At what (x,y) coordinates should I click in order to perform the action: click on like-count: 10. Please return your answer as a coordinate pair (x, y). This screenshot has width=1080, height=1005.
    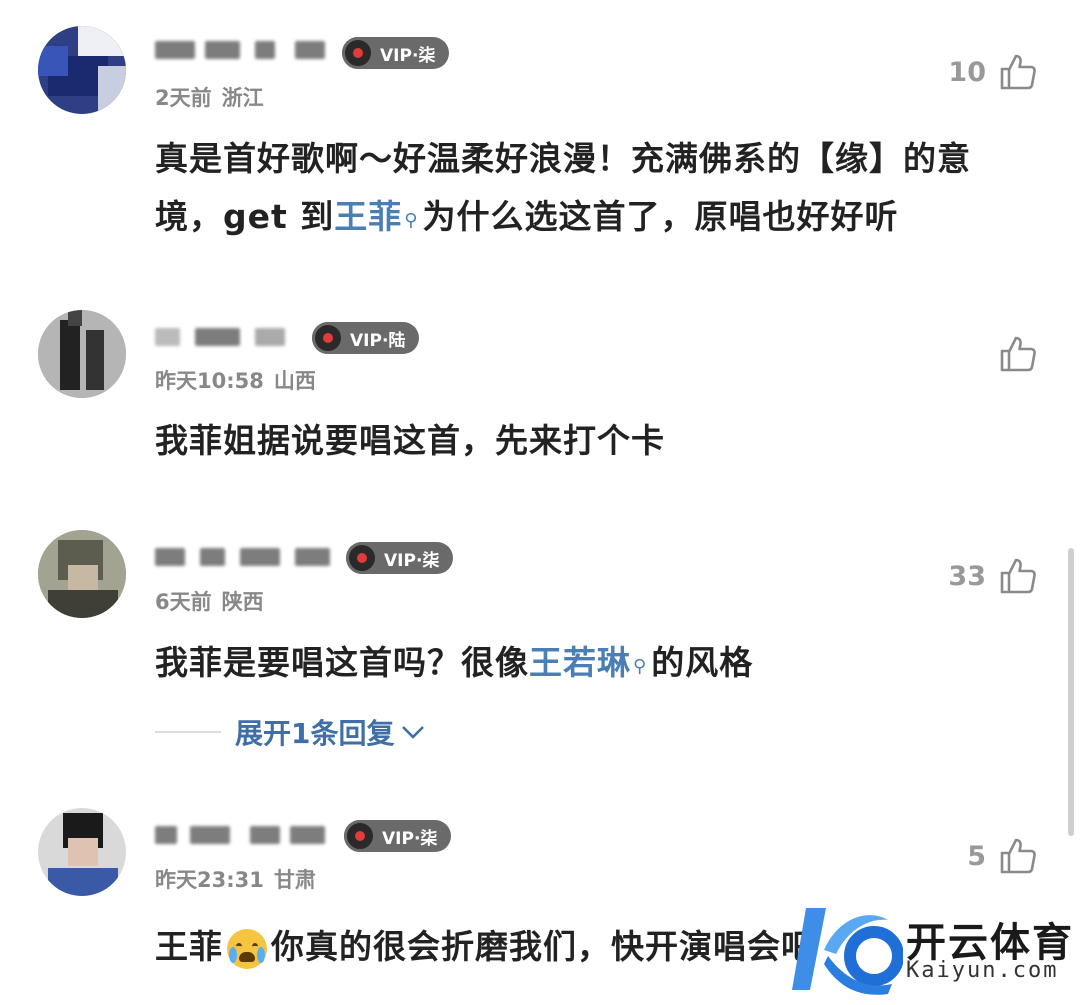
    Looking at the image, I should click on (967, 72).